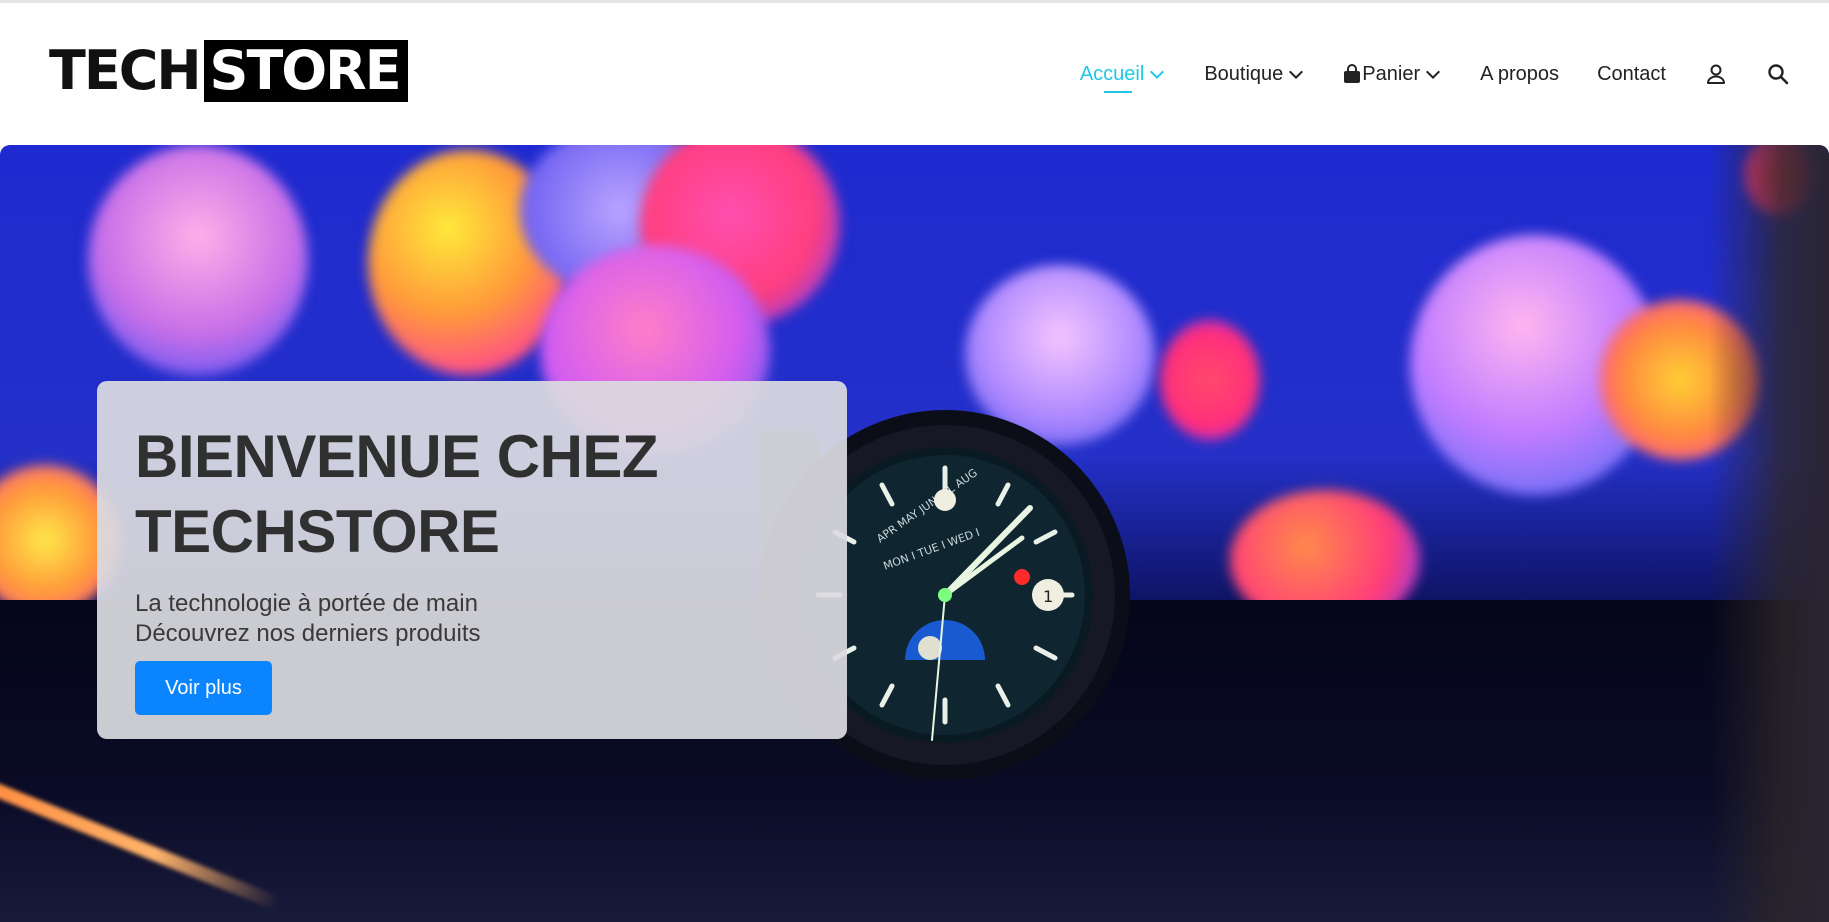 This screenshot has height=922, width=1829. I want to click on nav-item-accueil: Accueil, so click(1123, 74).